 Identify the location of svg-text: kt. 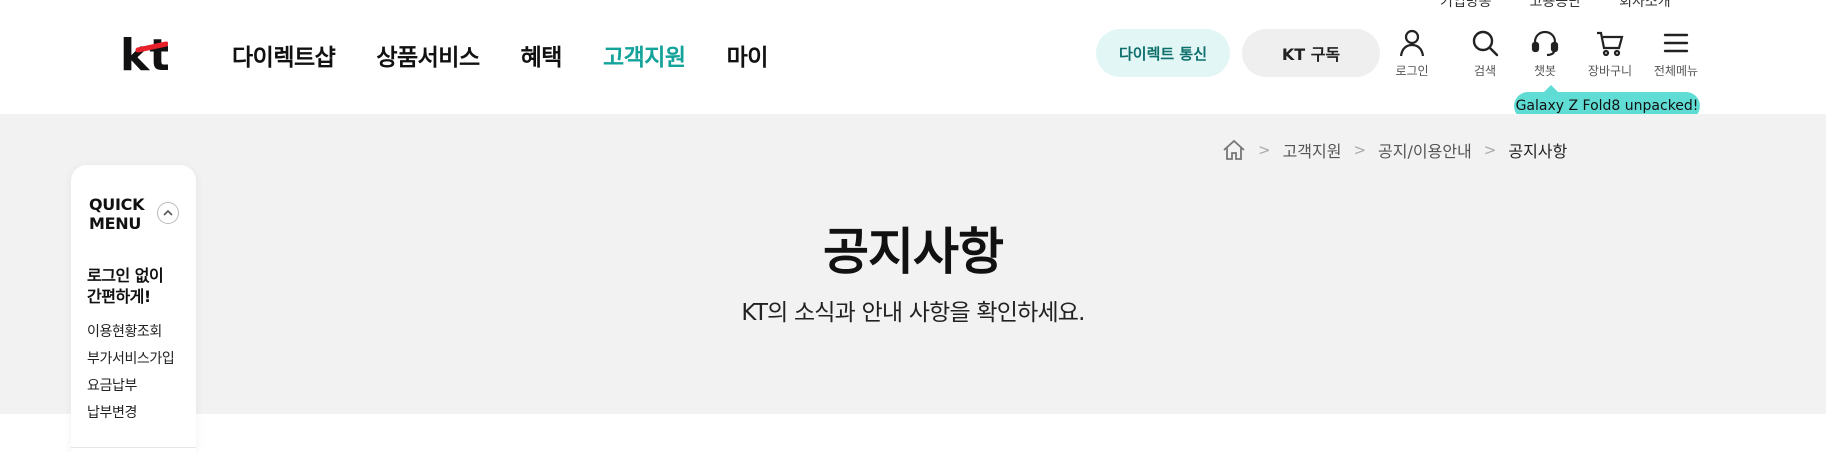
(144, 53).